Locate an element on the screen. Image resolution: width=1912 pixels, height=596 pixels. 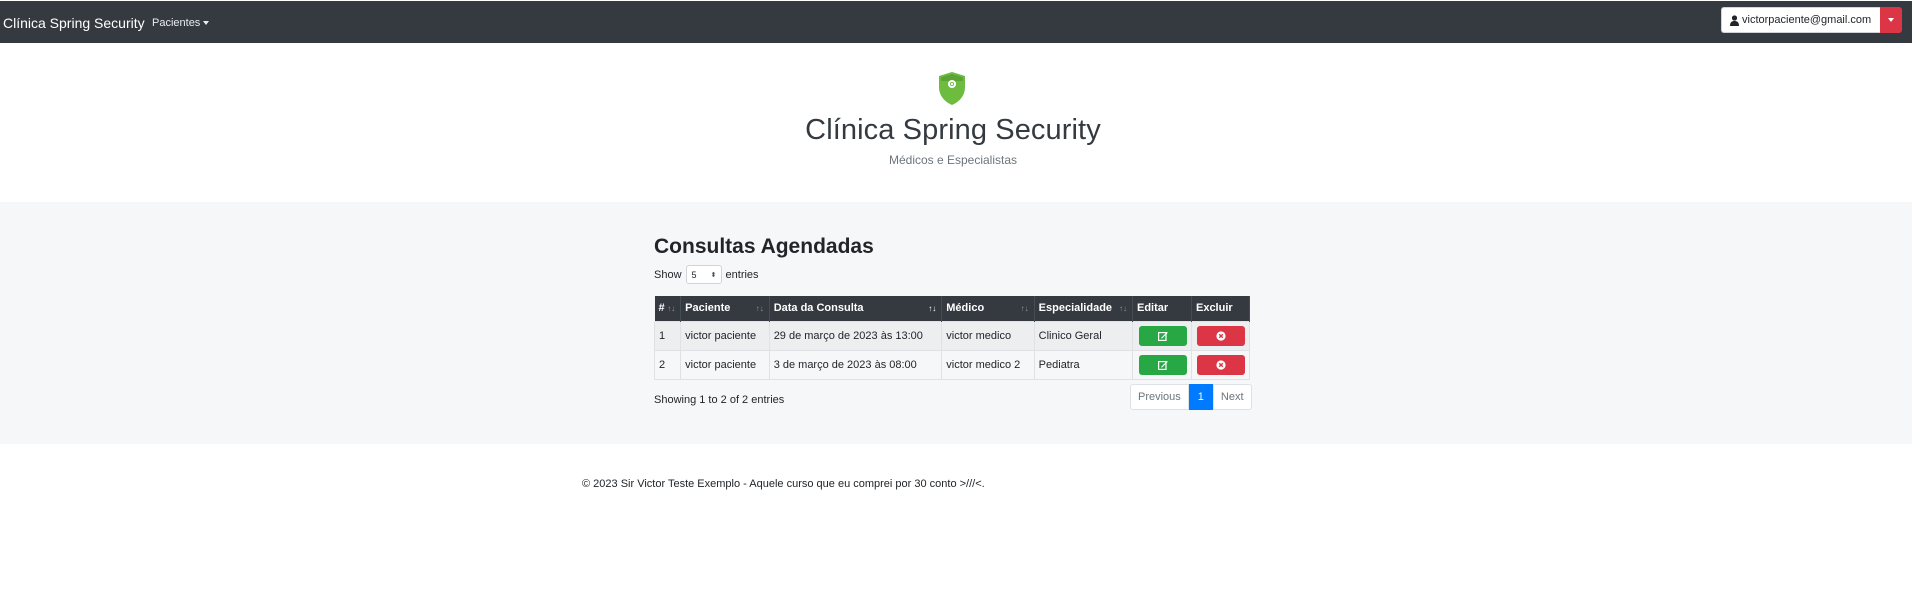
next-page-button: Next is located at coordinates (1232, 397).